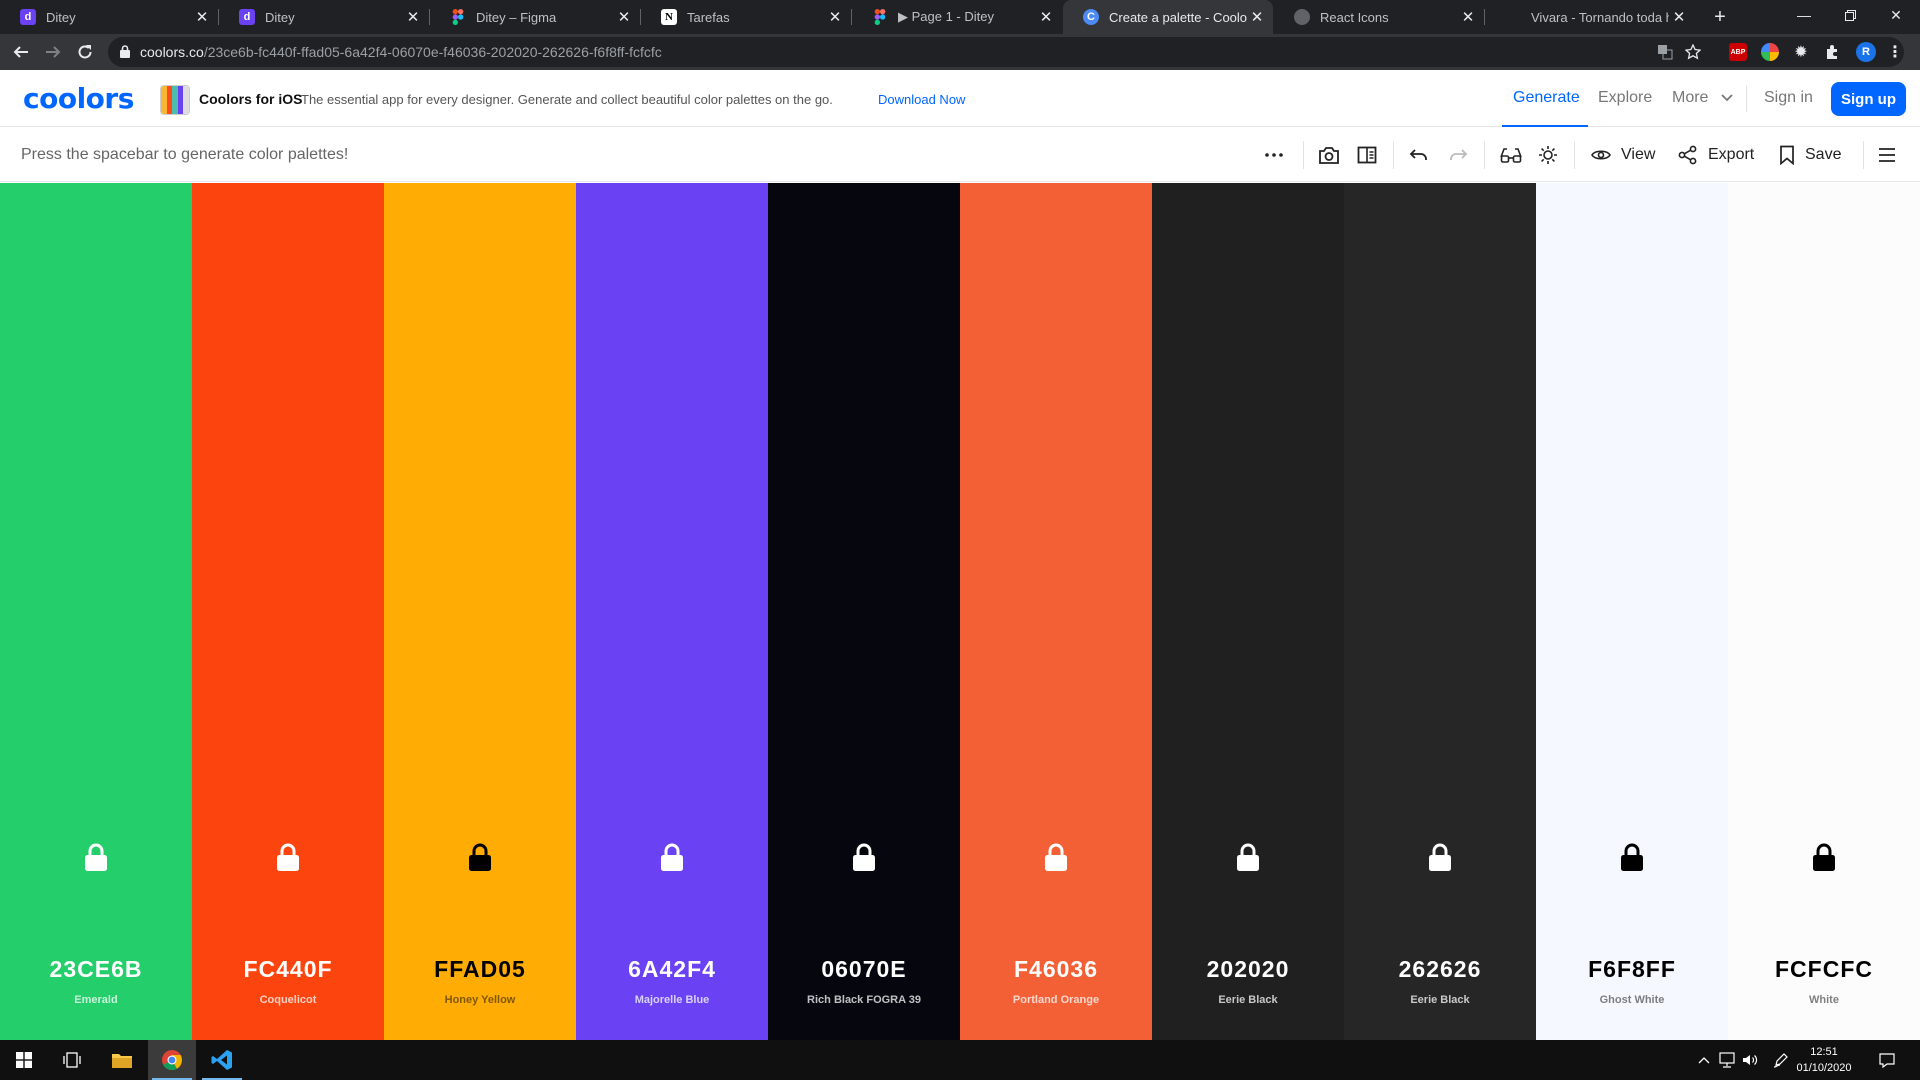  I want to click on browser-tab: N Tarefas ✕, so click(746, 17).